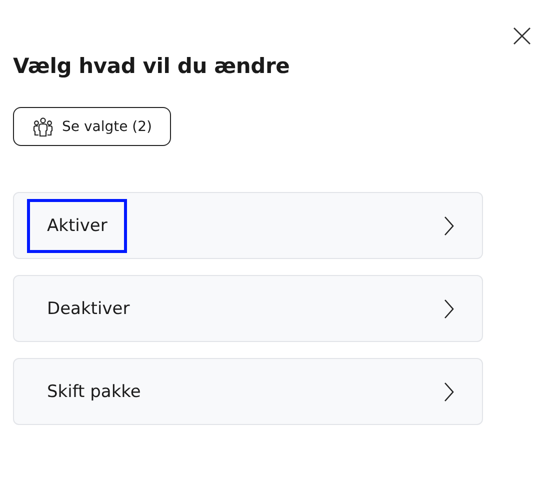 This screenshot has height=483, width=543. I want to click on dialog-title: Vælg hvad vil du ændre, so click(152, 66).